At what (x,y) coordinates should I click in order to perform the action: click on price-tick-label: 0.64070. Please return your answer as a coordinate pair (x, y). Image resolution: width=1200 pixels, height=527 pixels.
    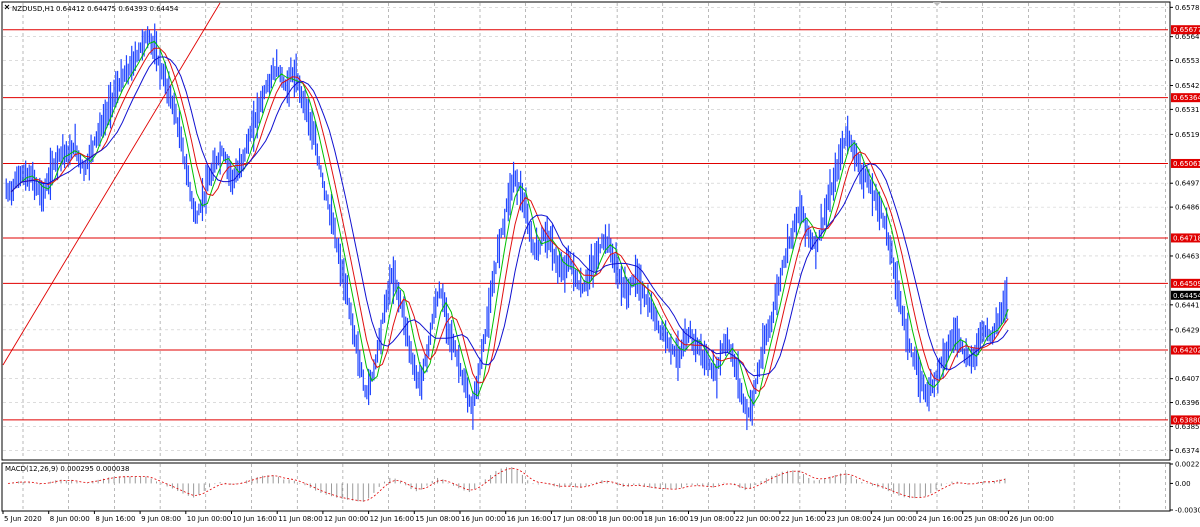
    Looking at the image, I should click on (1187, 379).